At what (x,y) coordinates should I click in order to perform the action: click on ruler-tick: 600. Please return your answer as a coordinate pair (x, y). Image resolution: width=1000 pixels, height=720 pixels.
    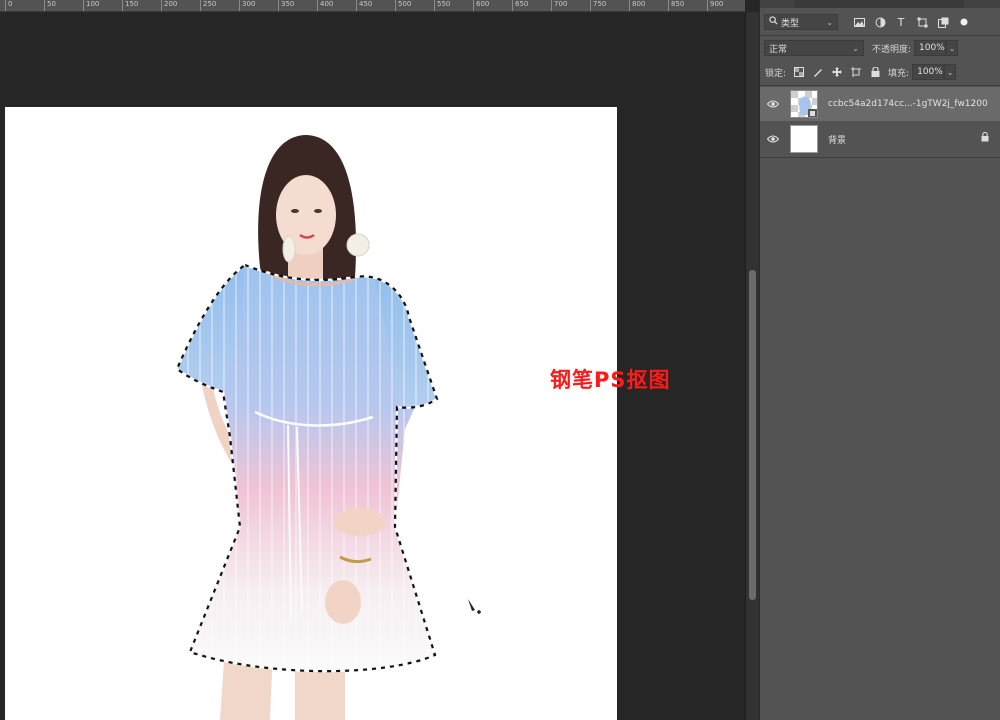
    Looking at the image, I should click on (481, 5).